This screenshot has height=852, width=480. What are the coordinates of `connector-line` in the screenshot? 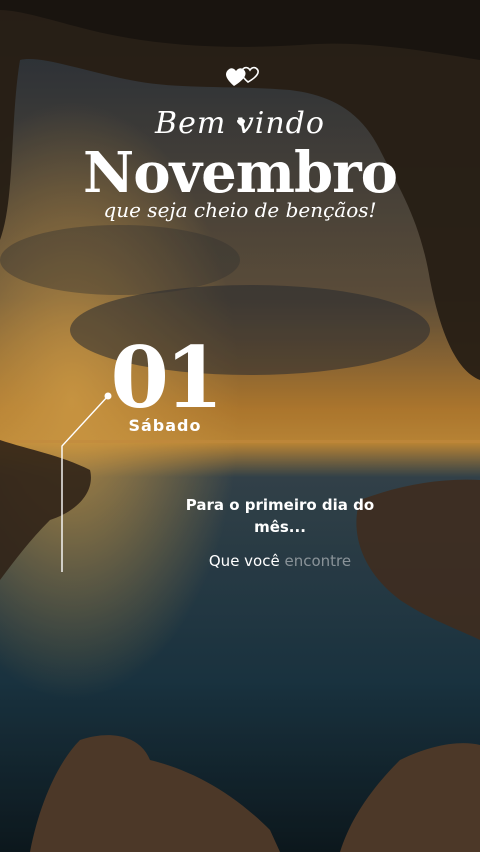 It's located at (86, 482).